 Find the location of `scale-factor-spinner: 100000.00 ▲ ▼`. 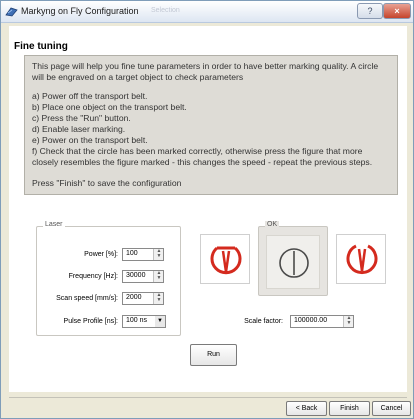

scale-factor-spinner: 100000.00 ▲ ▼ is located at coordinates (322, 321).